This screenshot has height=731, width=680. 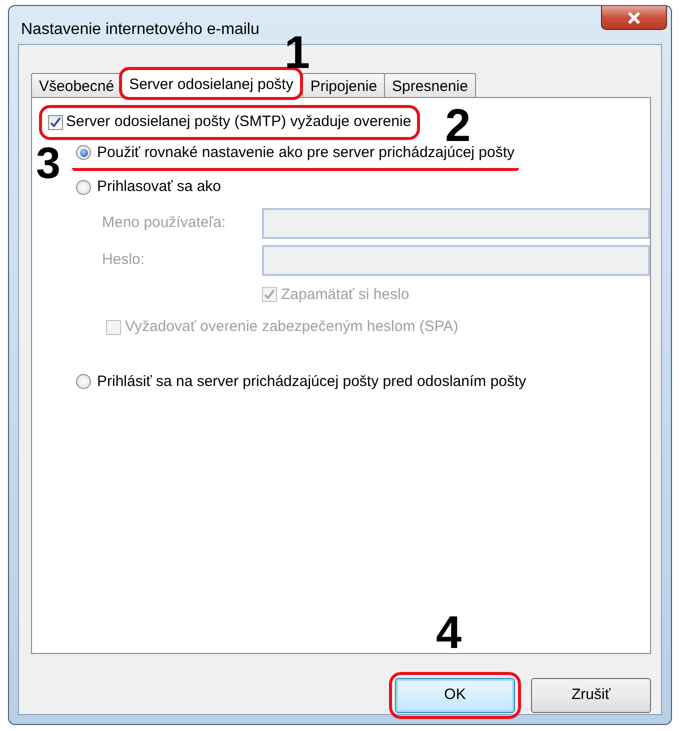 I want to click on field-label: Heslo:, so click(x=124, y=260).